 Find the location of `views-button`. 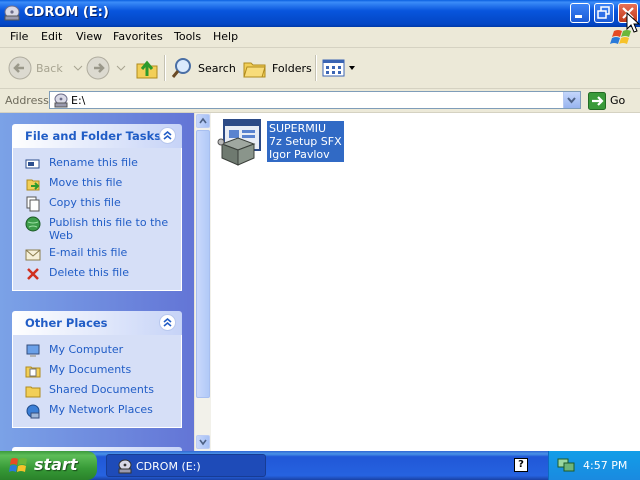

views-button is located at coordinates (339, 68).